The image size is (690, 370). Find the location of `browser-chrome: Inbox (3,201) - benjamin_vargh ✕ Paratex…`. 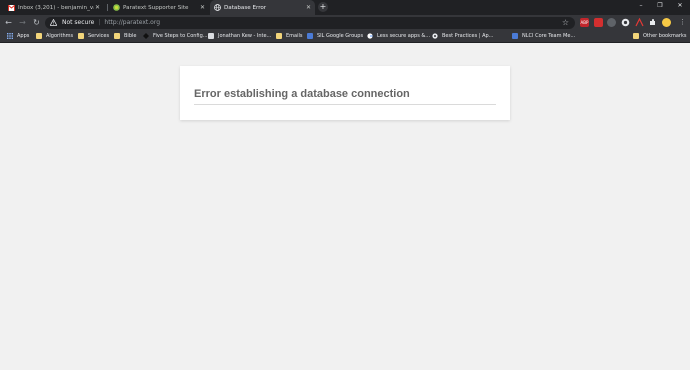

browser-chrome: Inbox (3,201) - benjamin_vargh ✕ Paratex… is located at coordinates (345, 21).